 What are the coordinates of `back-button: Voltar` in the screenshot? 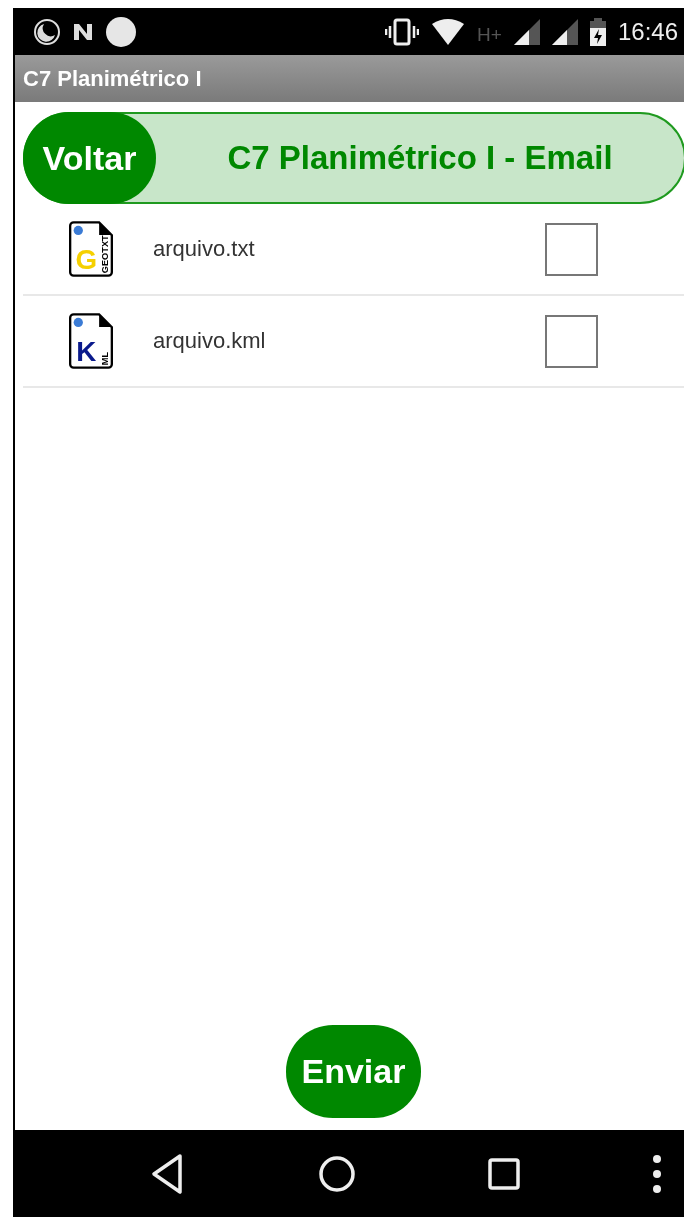 It's located at (89, 158).